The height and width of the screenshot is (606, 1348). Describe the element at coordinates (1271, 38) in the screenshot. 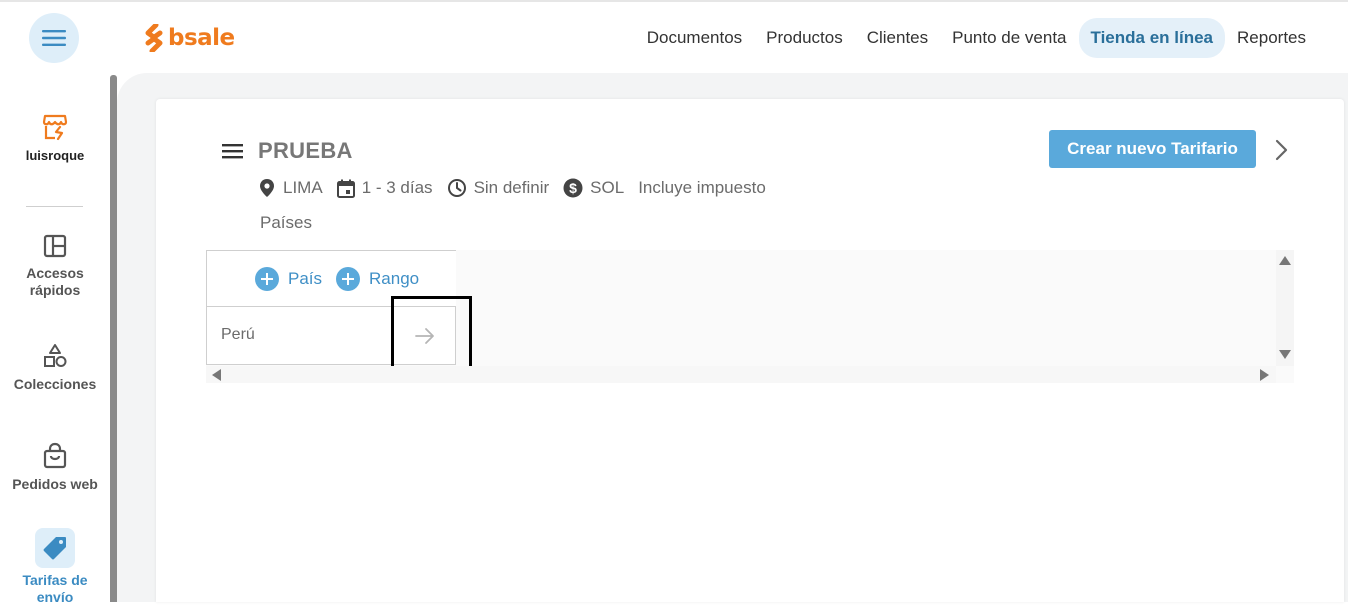

I see `nav-reportes: Reportes` at that location.